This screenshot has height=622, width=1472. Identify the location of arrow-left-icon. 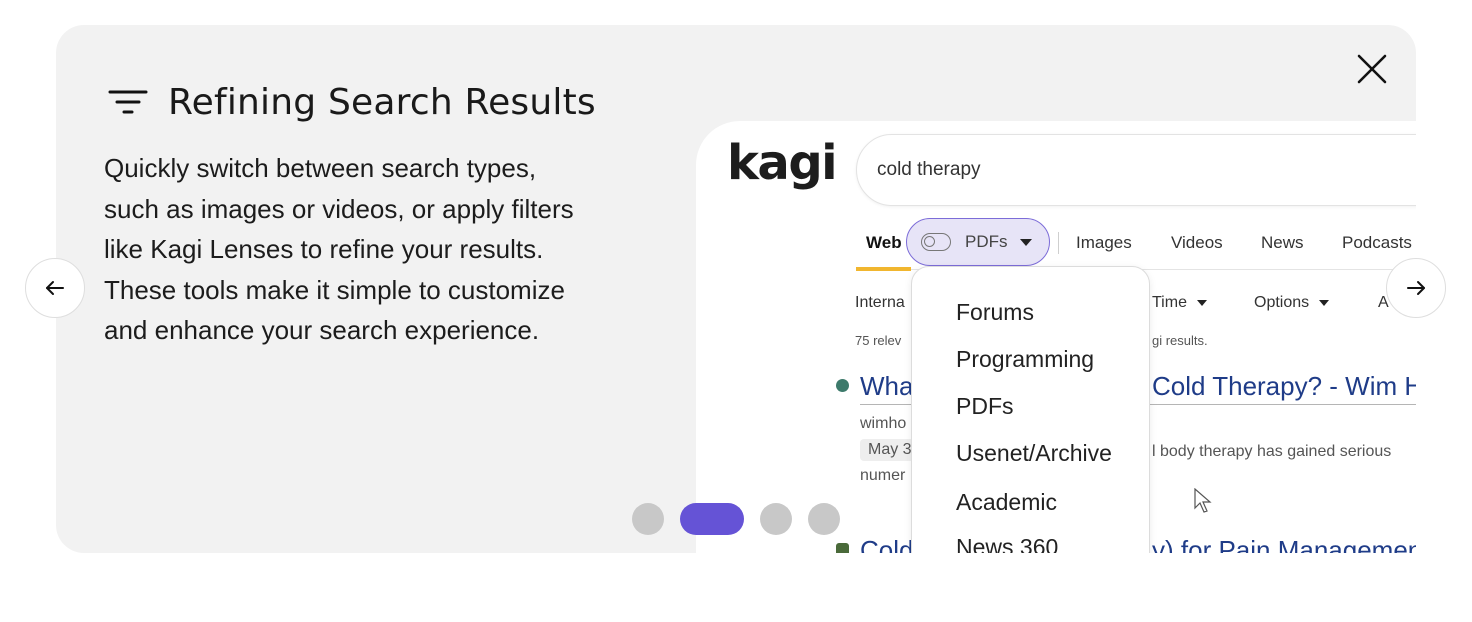
(55, 288).